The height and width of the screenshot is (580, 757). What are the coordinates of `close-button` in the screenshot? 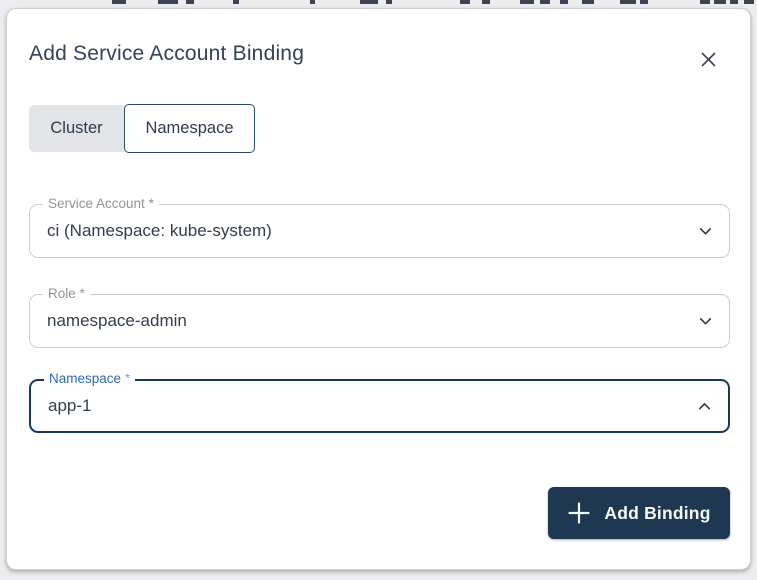 It's located at (708, 59).